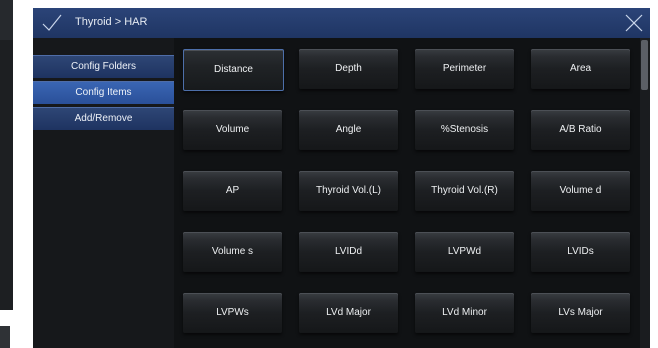 Image resolution: width=658 pixels, height=348 pixels. Describe the element at coordinates (348, 130) in the screenshot. I see `grid-button-angle: Angle` at that location.